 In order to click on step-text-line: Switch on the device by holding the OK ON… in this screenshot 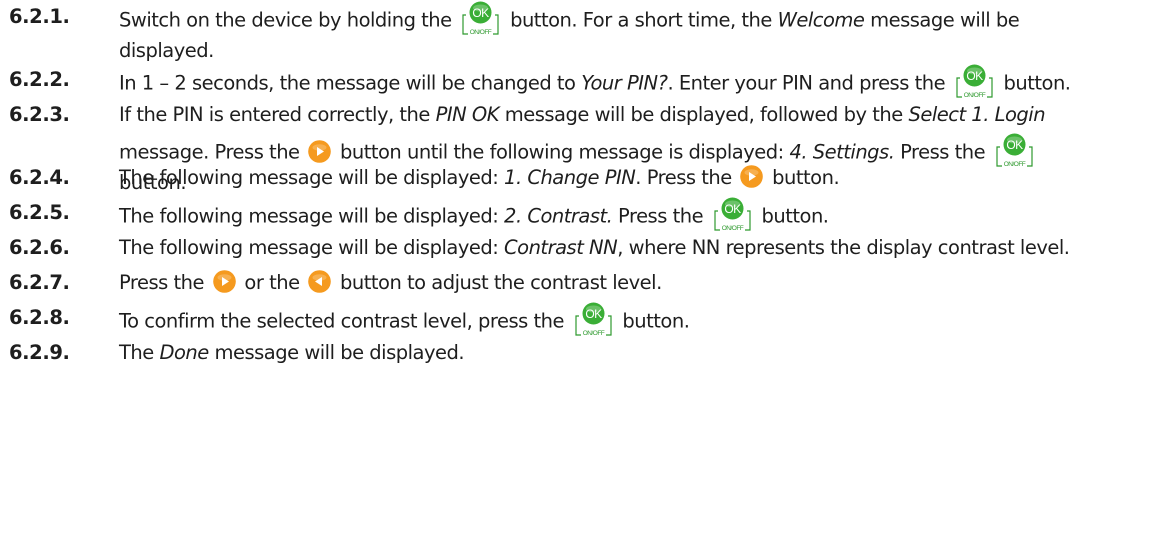, I will do `click(641, 20)`.